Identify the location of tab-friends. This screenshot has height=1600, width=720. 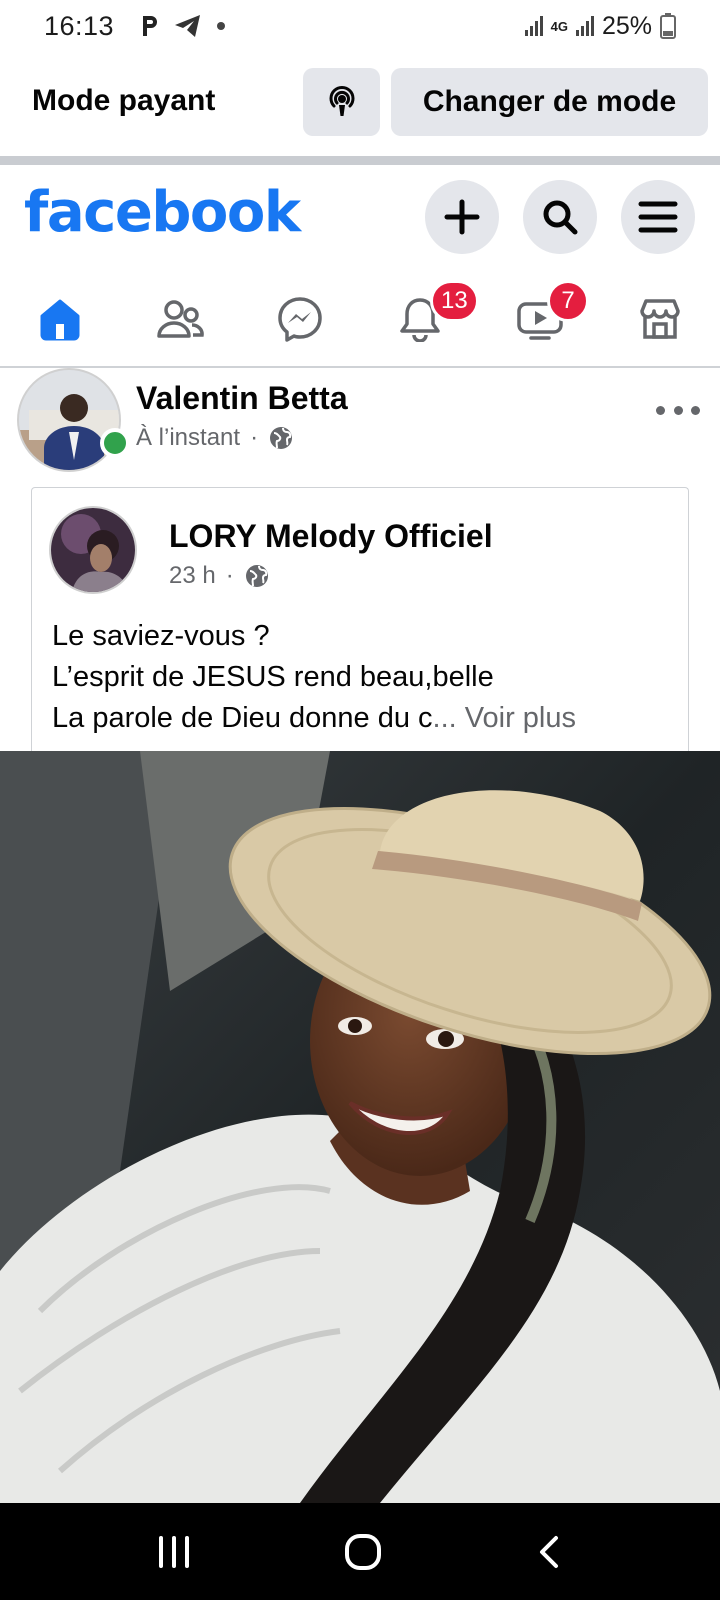
(180, 319).